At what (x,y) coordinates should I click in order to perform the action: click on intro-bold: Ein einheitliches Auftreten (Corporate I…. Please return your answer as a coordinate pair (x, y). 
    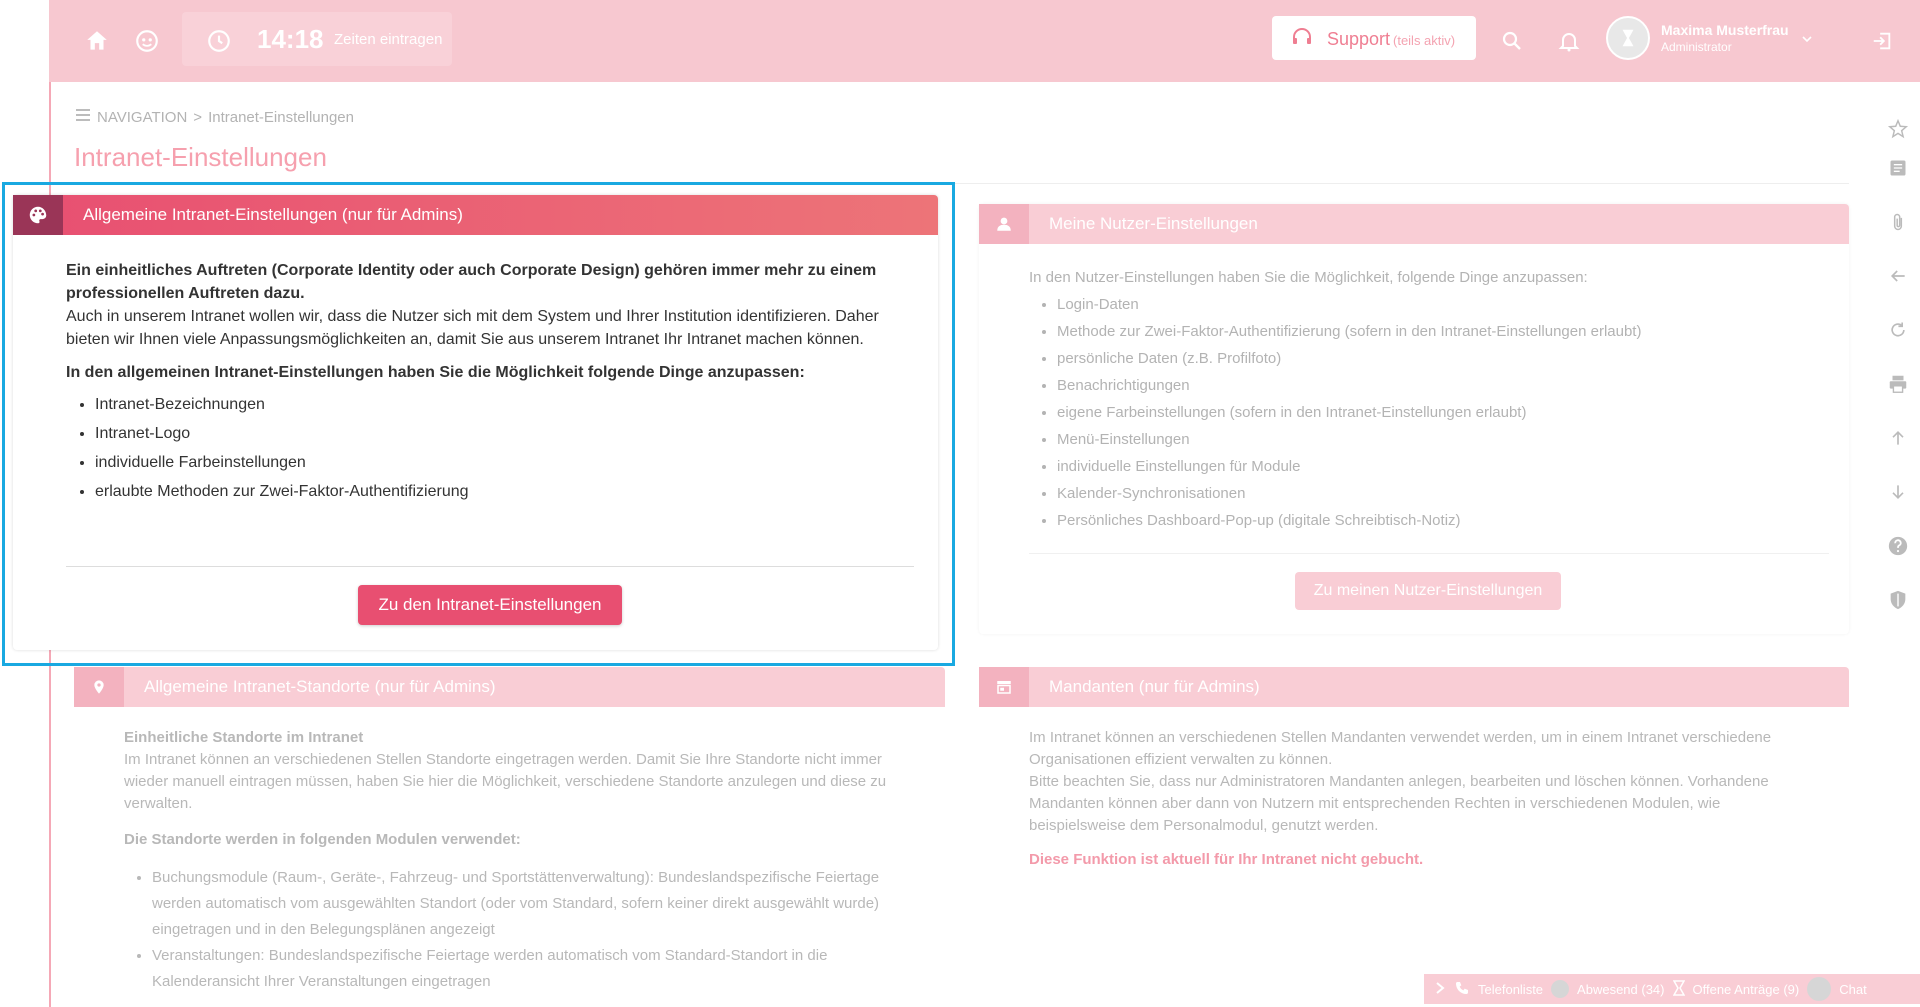
    Looking at the image, I should click on (471, 282).